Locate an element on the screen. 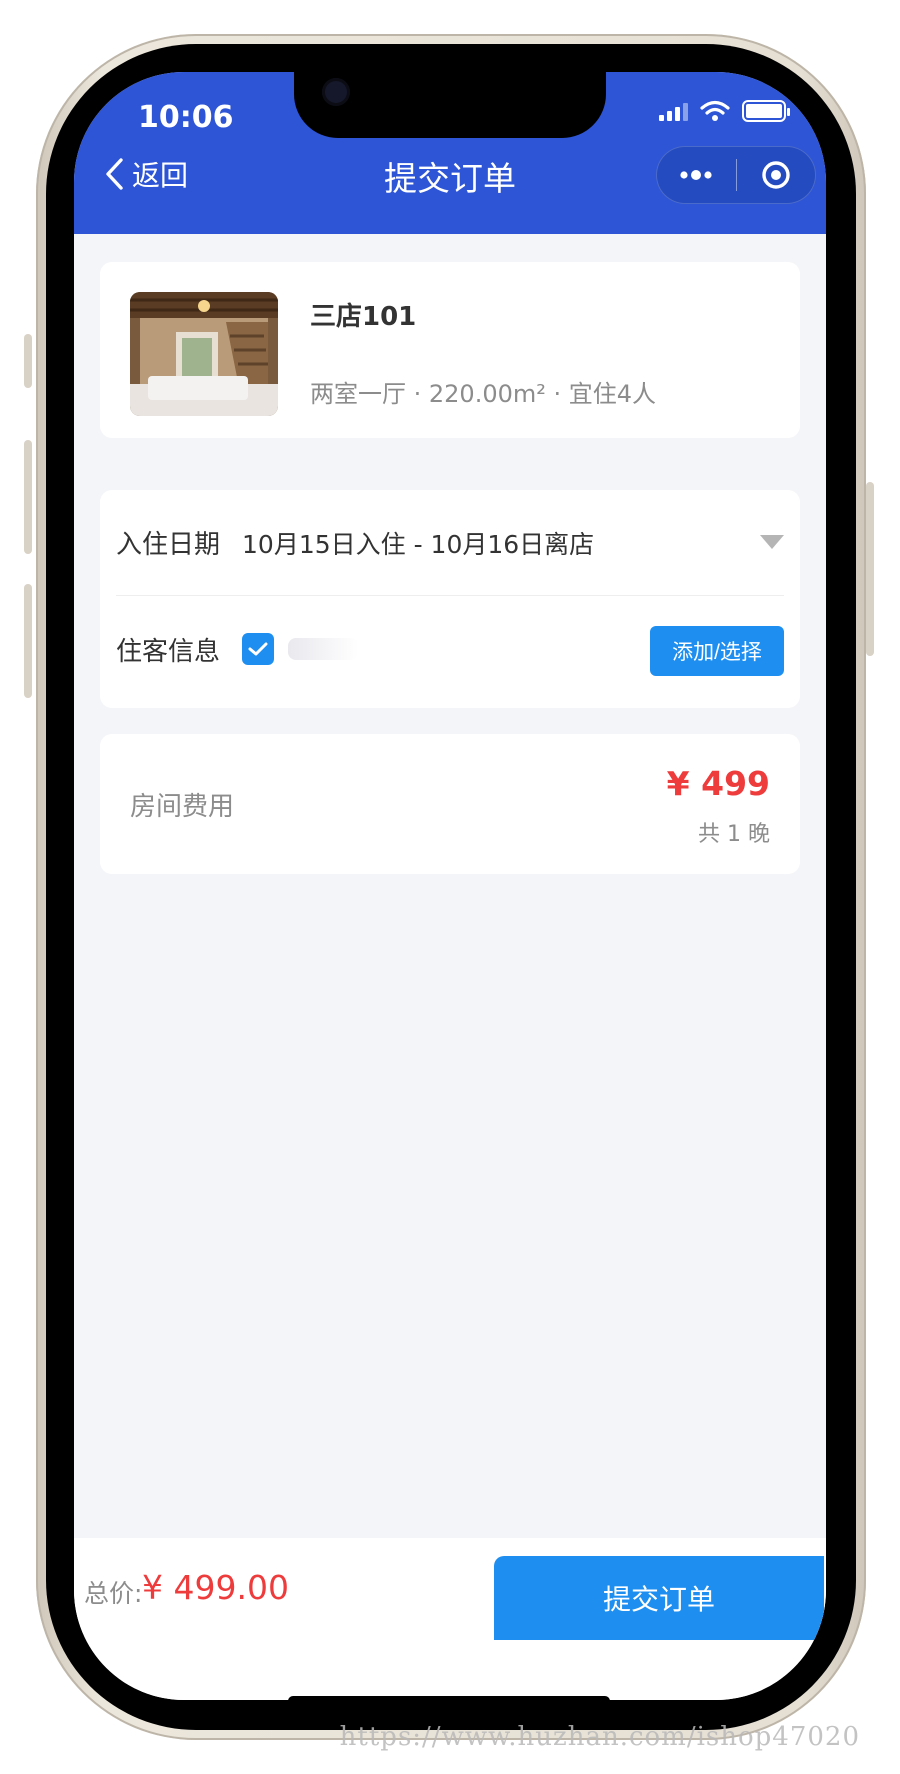  guest-checkbox is located at coordinates (258, 649).